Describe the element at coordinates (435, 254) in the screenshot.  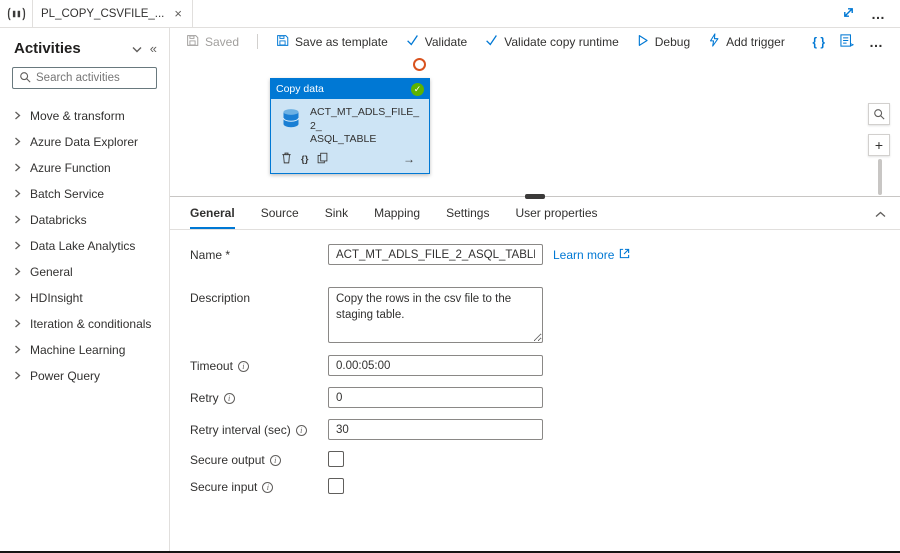
I see `name-field` at that location.